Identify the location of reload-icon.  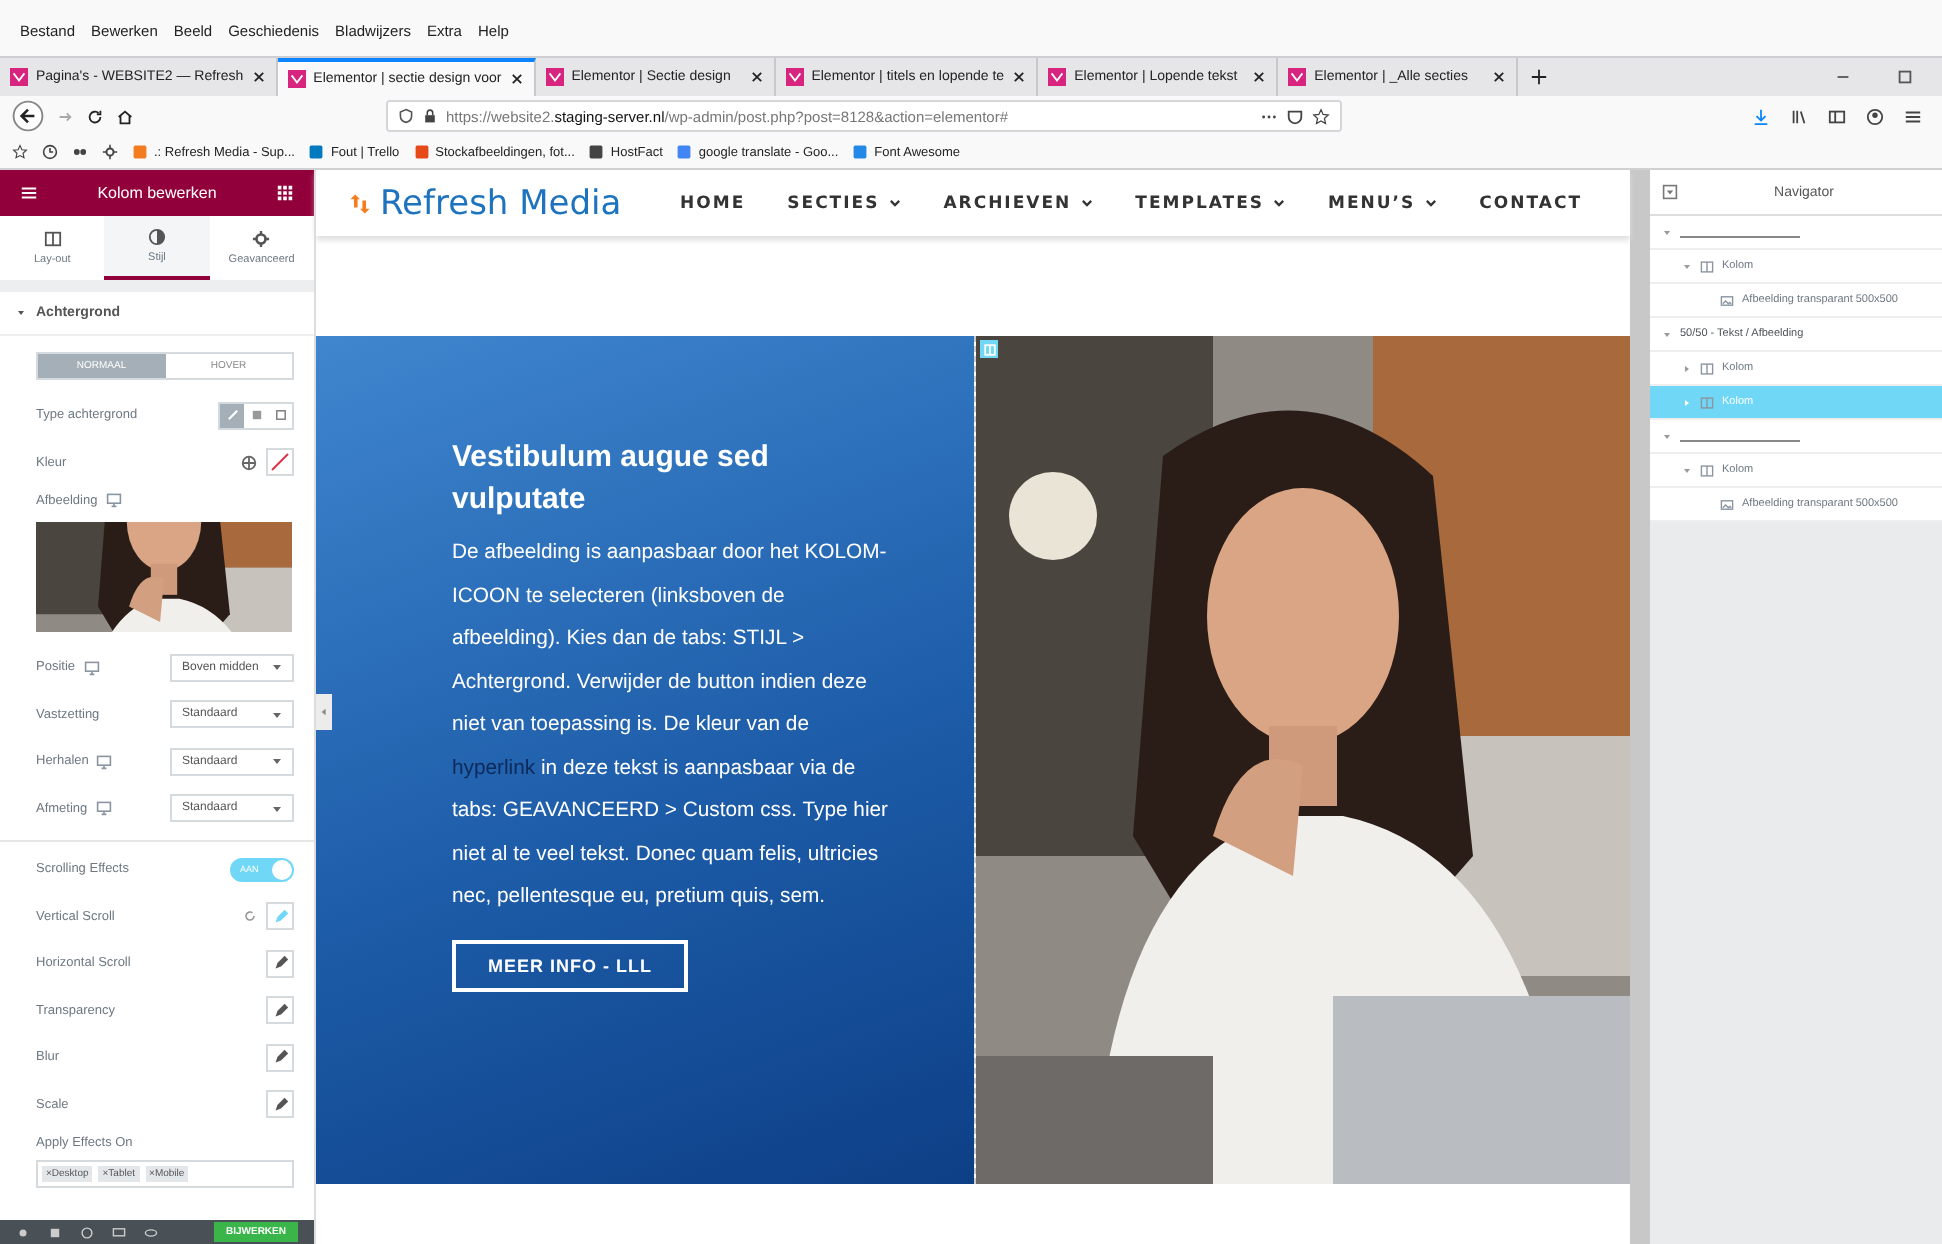
(95, 116).